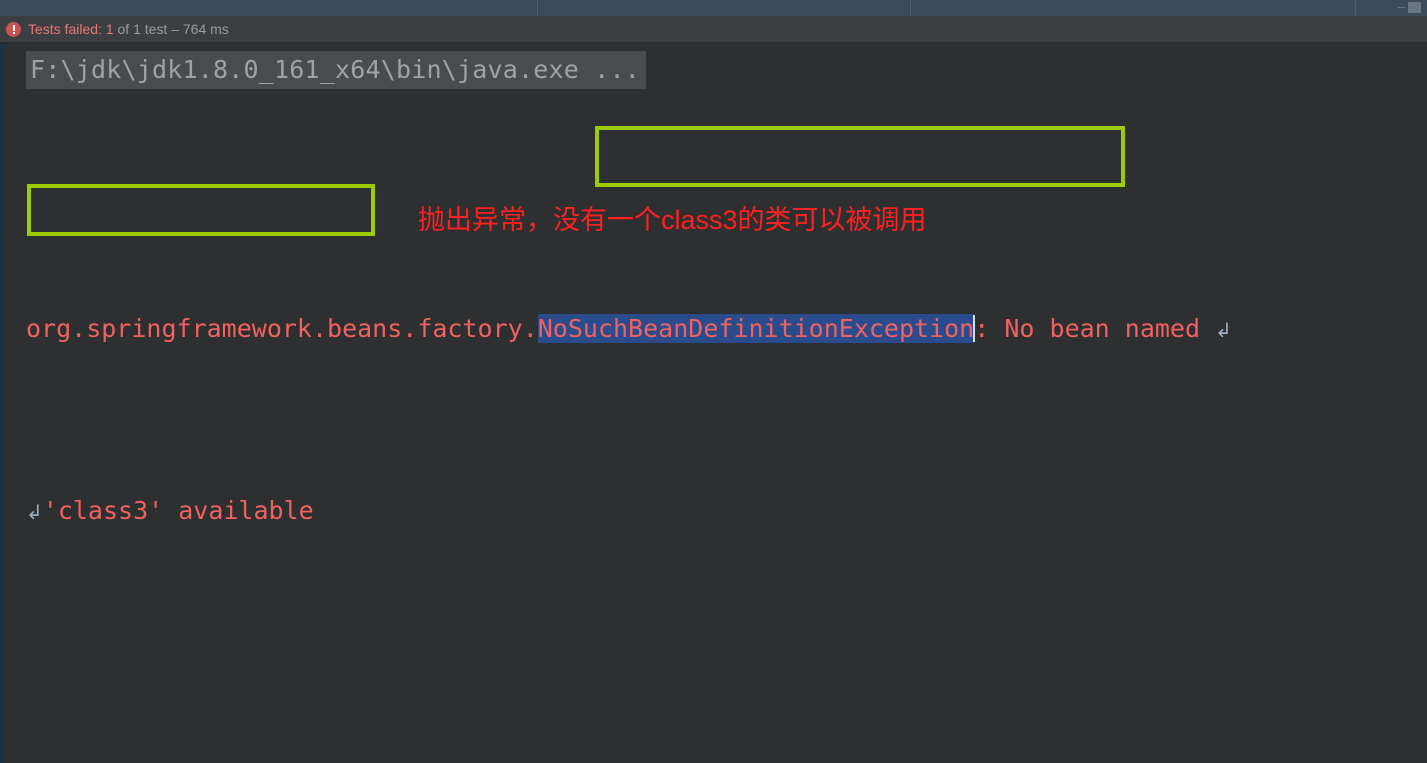 This screenshot has width=1427, height=763. What do you see at coordinates (178, 510) in the screenshot?
I see `exception-message-part2: 'class3' available` at bounding box center [178, 510].